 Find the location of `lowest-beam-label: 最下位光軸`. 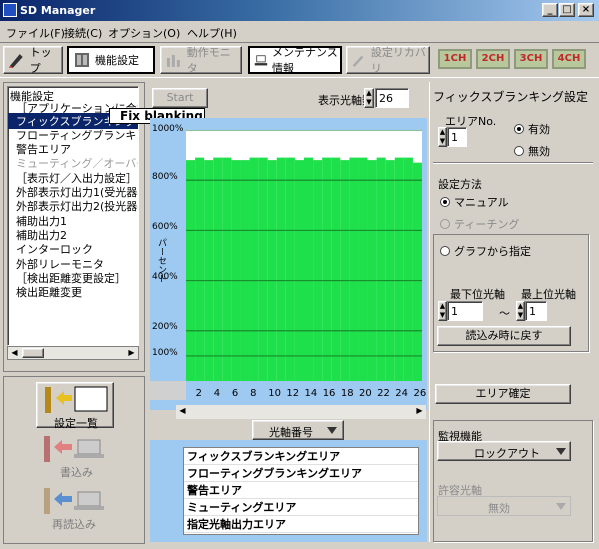

lowest-beam-label: 最下位光軸 is located at coordinates (477, 294).